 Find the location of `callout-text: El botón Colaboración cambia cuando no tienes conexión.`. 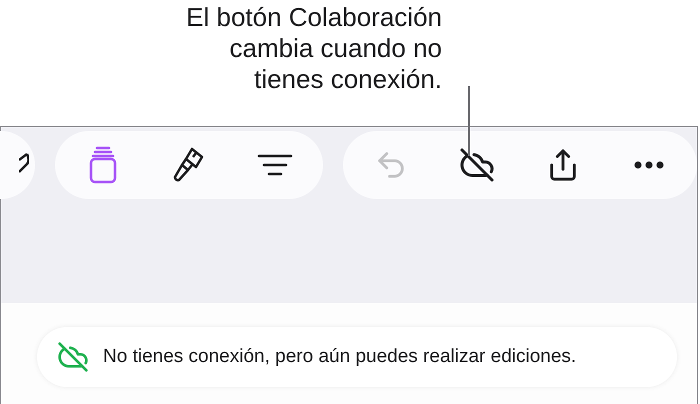

callout-text: El botón Colaboración cambia cuando no tienes conexión. is located at coordinates (313, 49).